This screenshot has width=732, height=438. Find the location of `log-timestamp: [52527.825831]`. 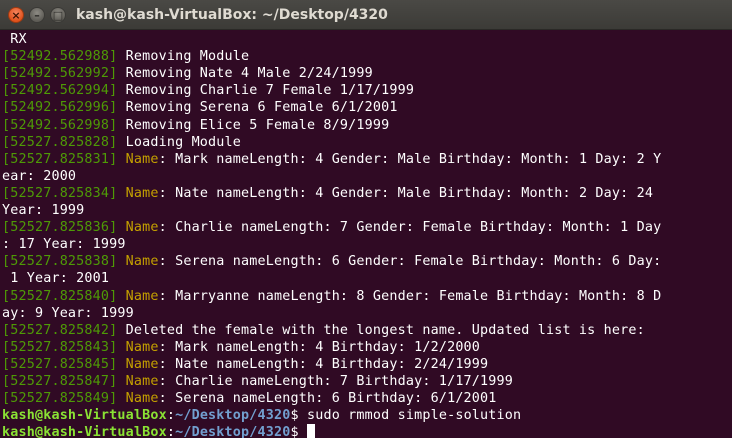

log-timestamp: [52527.825831] is located at coordinates (60, 159).